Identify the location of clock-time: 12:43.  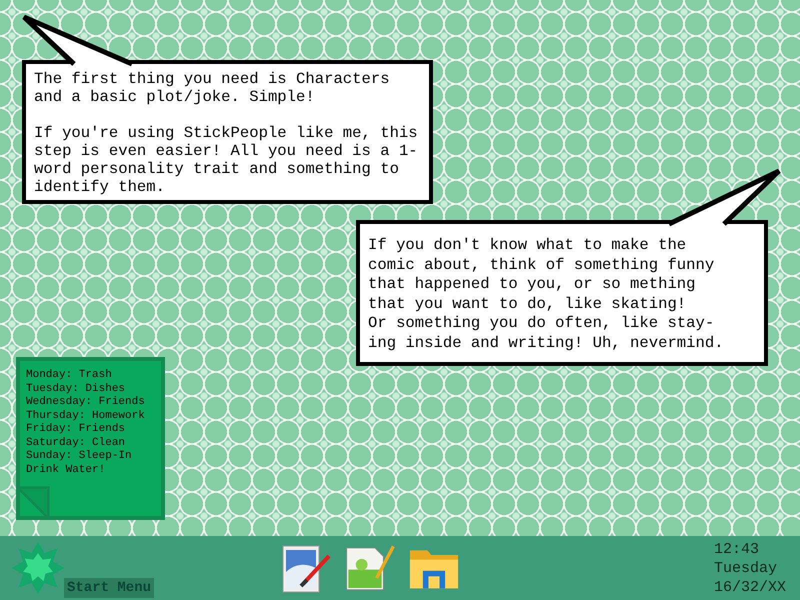
(737, 549).